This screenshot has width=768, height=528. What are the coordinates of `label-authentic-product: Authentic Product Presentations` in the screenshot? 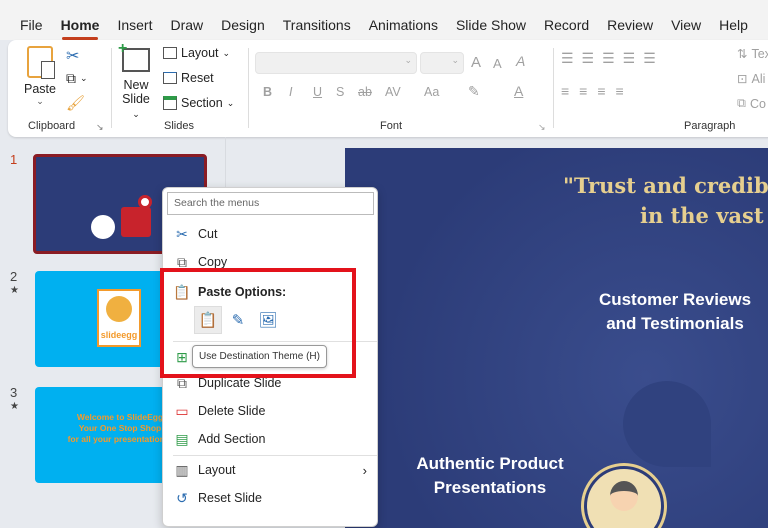 It's located at (490, 475).